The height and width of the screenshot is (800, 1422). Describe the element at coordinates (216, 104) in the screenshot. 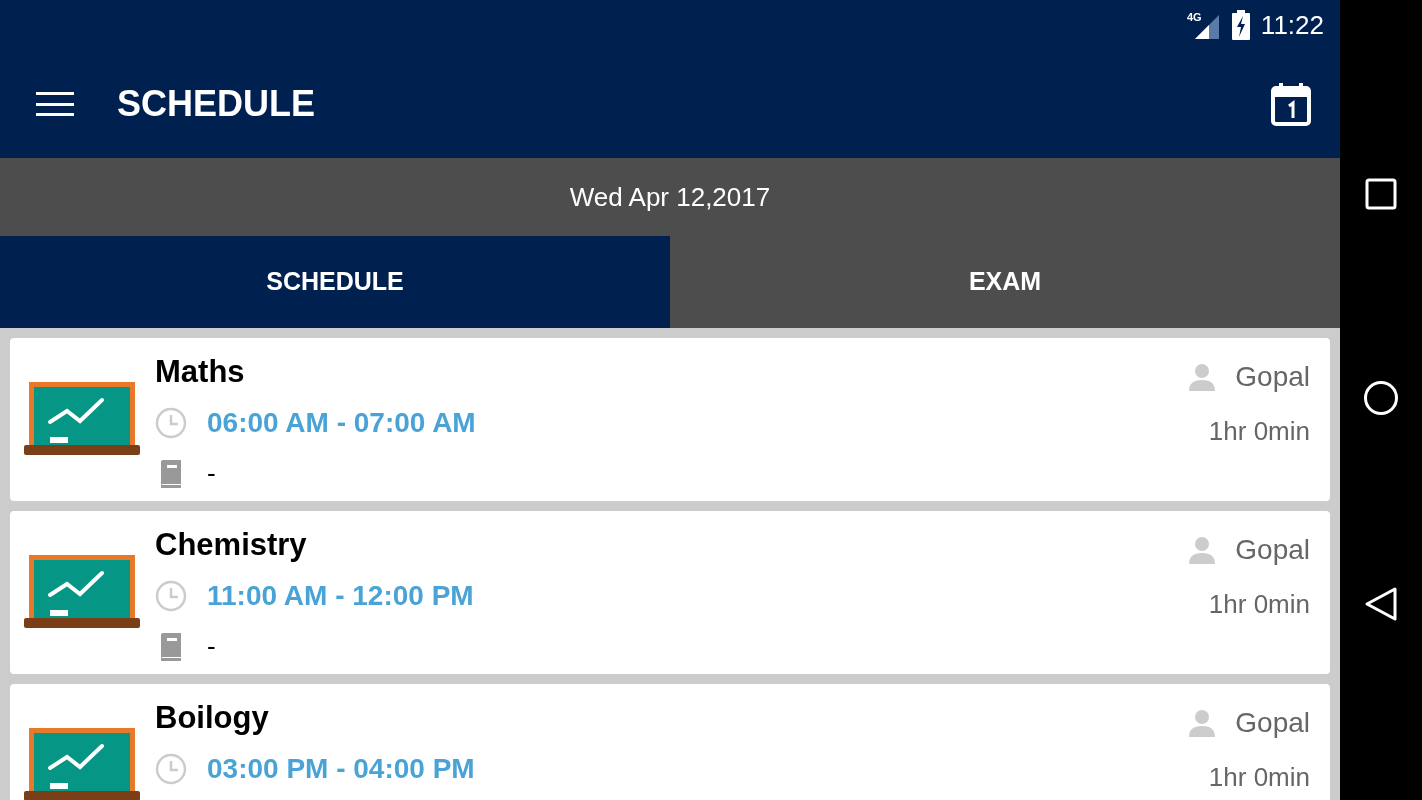

I see `toolbar-title: SCHEDULE` at that location.